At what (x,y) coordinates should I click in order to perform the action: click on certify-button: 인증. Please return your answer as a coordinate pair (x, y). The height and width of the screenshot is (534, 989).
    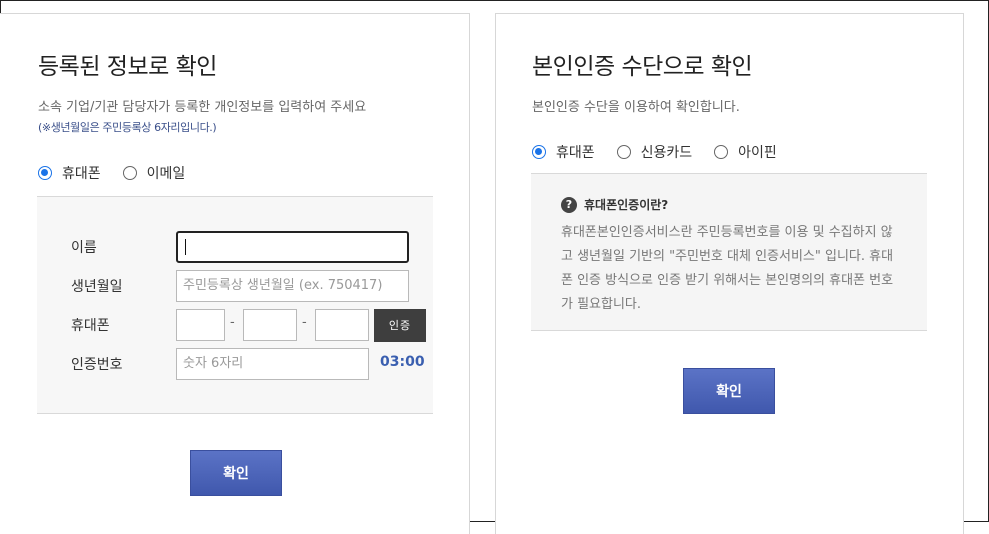
    Looking at the image, I should click on (400, 325).